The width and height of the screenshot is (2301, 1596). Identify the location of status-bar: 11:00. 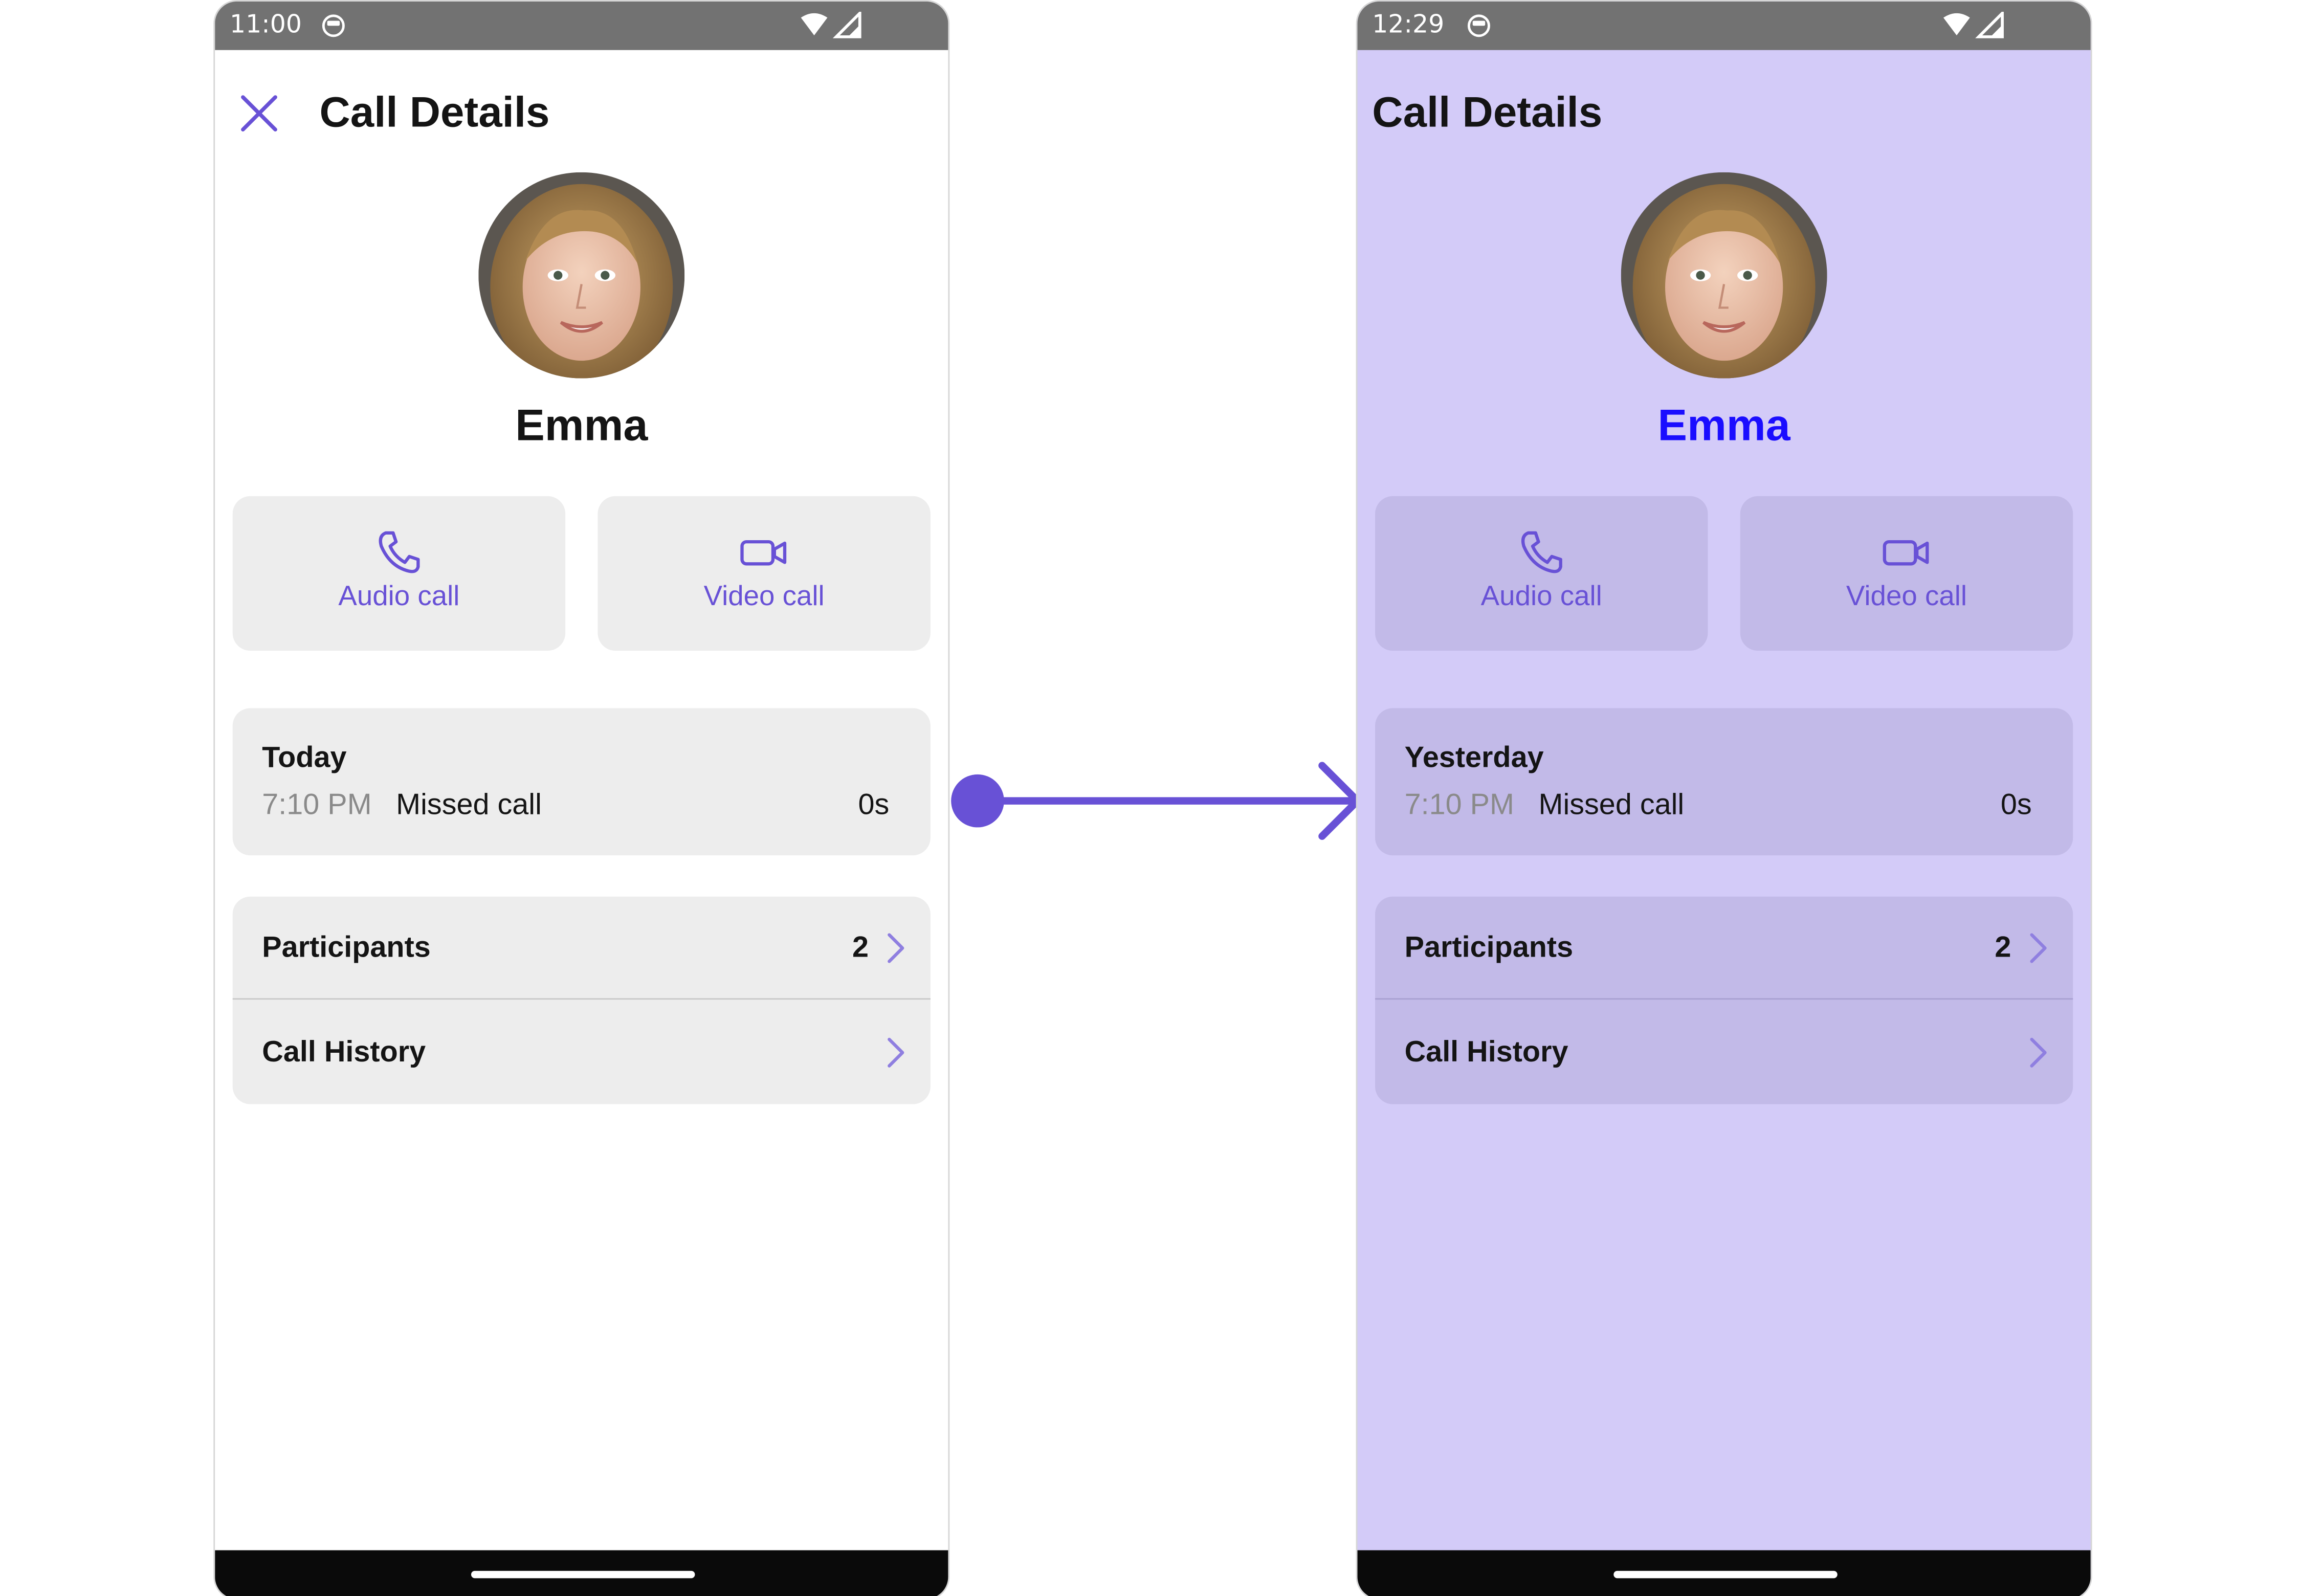
(581, 25).